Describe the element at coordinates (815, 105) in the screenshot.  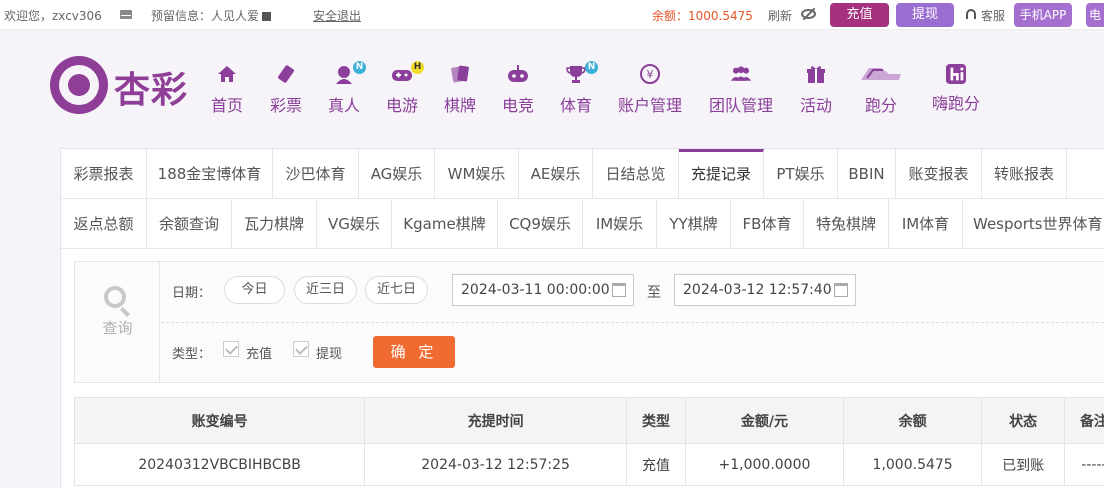
I see `nav-label: 活动` at that location.